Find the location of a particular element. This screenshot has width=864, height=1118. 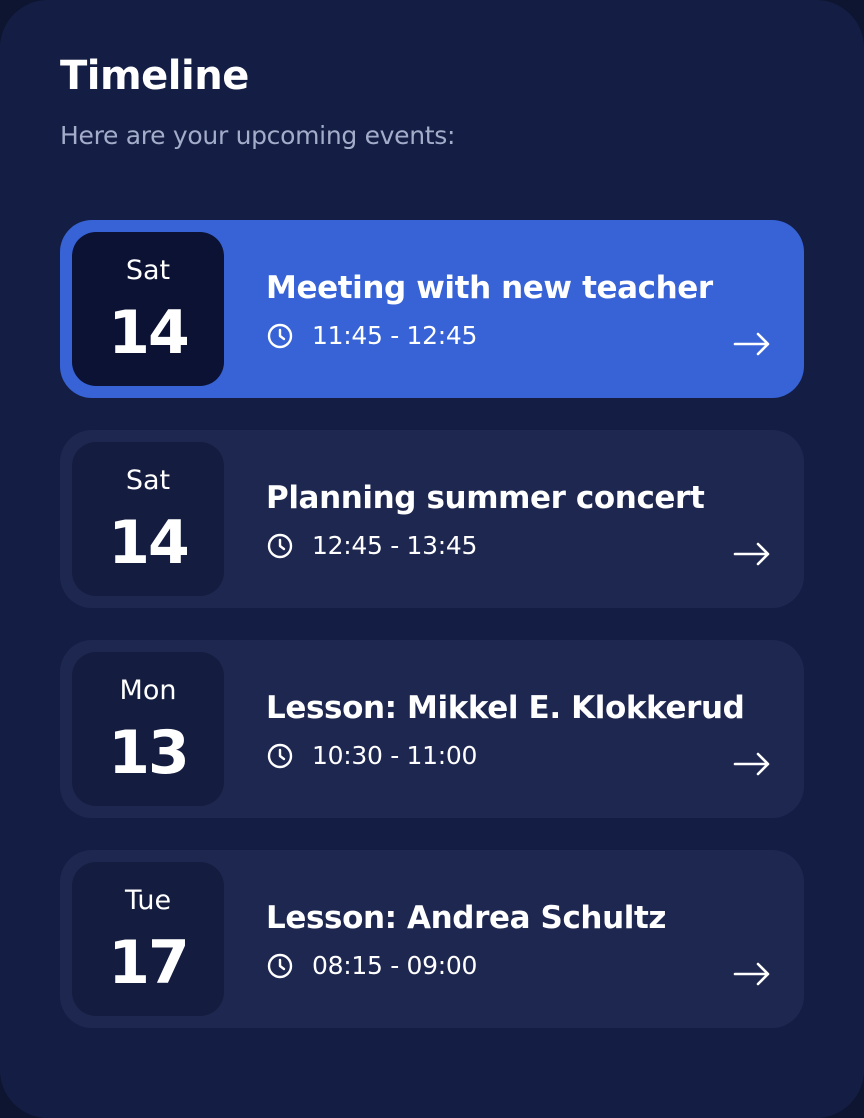

event-day-name: Tue is located at coordinates (148, 900).